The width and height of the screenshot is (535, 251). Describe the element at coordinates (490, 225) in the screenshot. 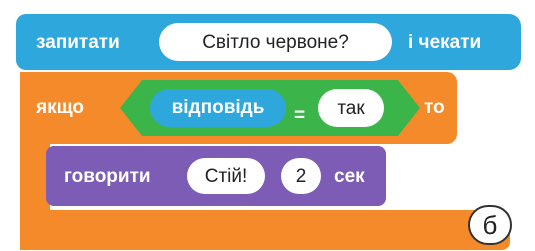

I see `figure-letter-badge: б` at that location.